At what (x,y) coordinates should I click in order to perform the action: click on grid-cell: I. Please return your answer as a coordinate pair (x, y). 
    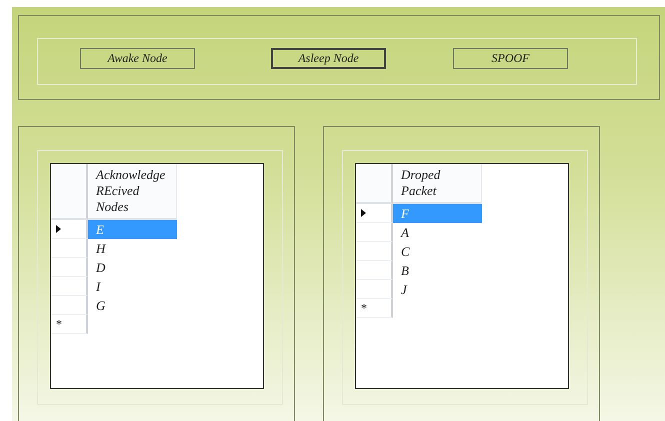
    Looking at the image, I should click on (132, 286).